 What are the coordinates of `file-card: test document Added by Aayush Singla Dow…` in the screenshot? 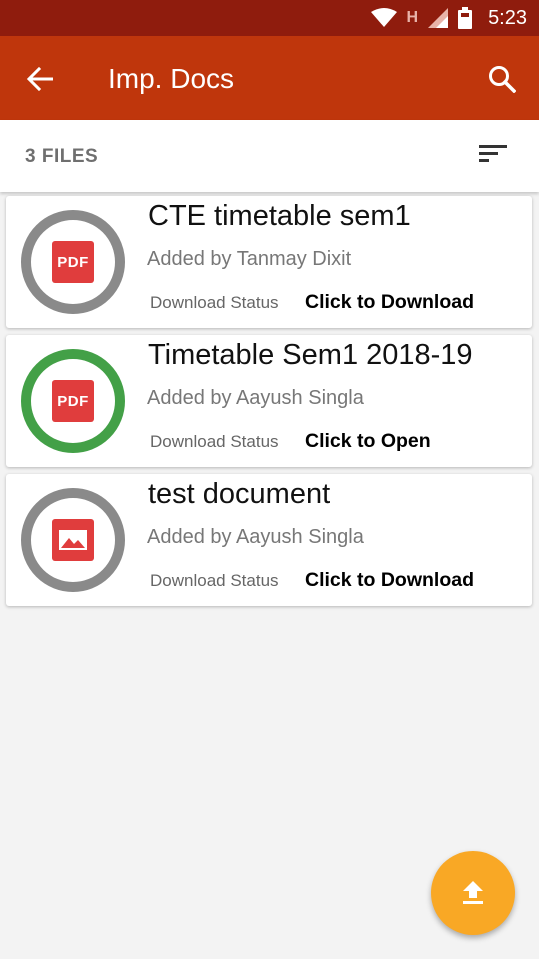 It's located at (269, 540).